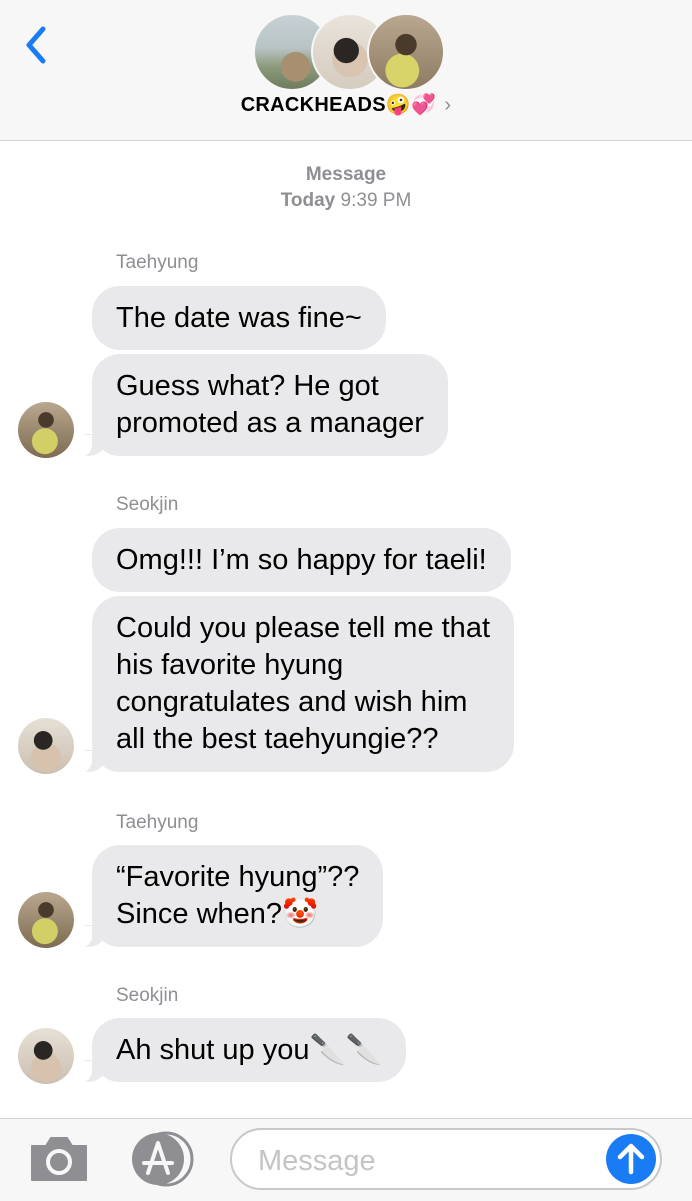  What do you see at coordinates (270, 423) in the screenshot?
I see `message-text: promoted as a manager` at bounding box center [270, 423].